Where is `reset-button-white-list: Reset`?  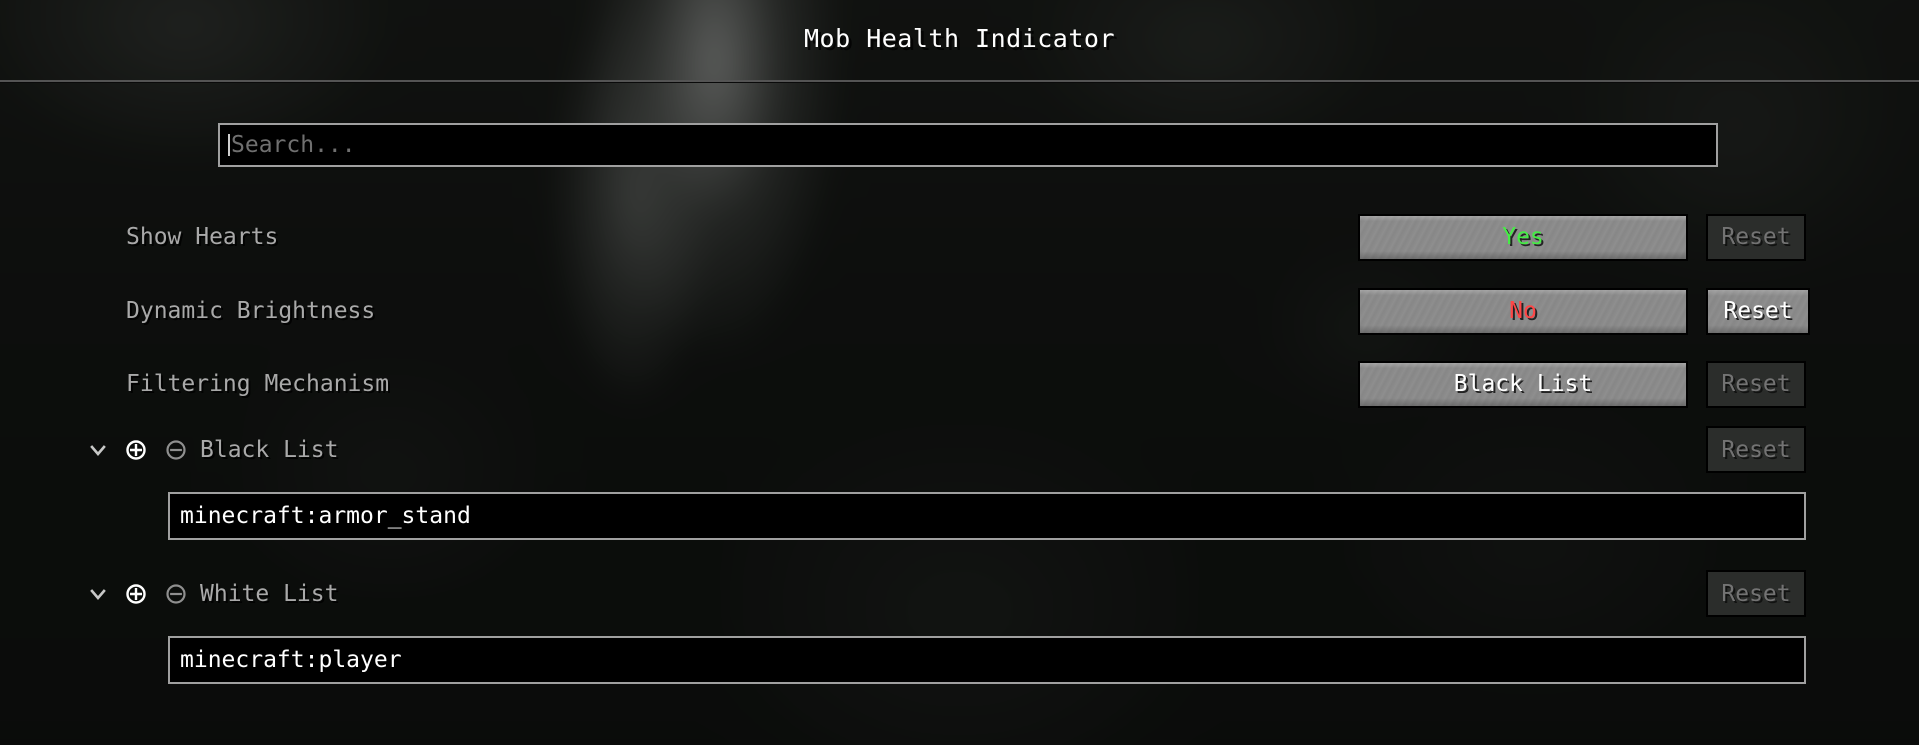
reset-button-white-list: Reset is located at coordinates (1756, 593).